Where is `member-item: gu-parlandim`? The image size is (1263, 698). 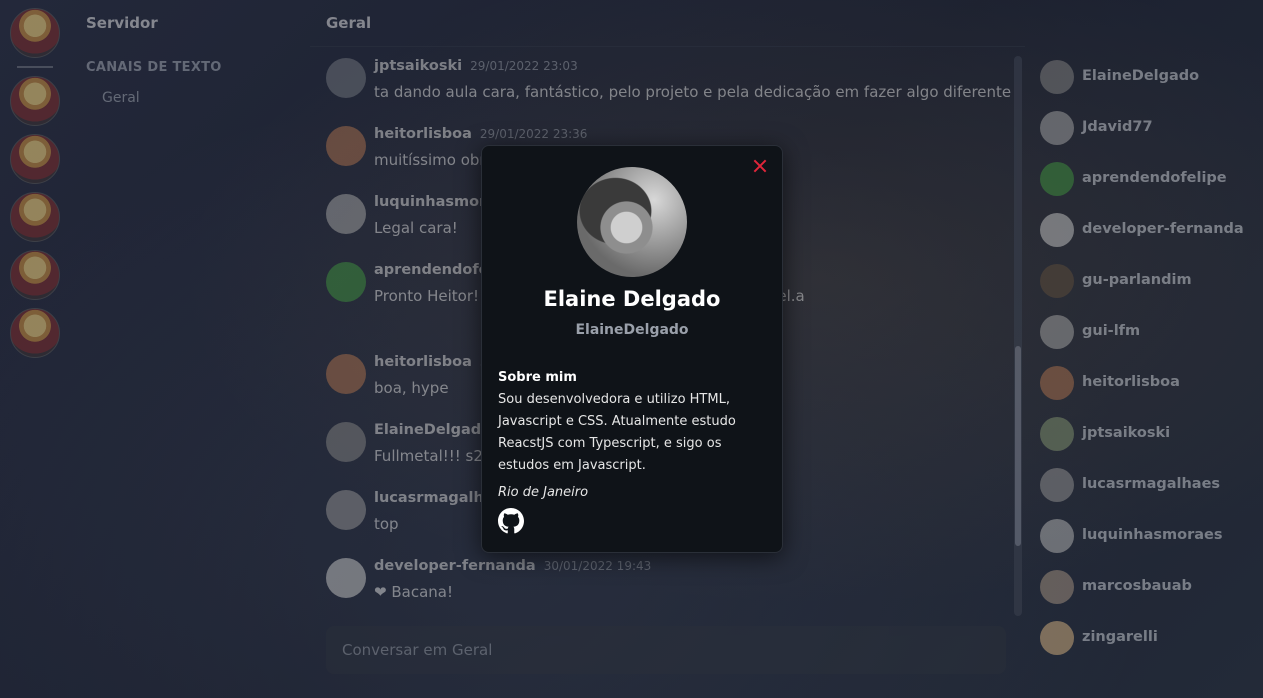 member-item: gu-parlandim is located at coordinates (1150, 281).